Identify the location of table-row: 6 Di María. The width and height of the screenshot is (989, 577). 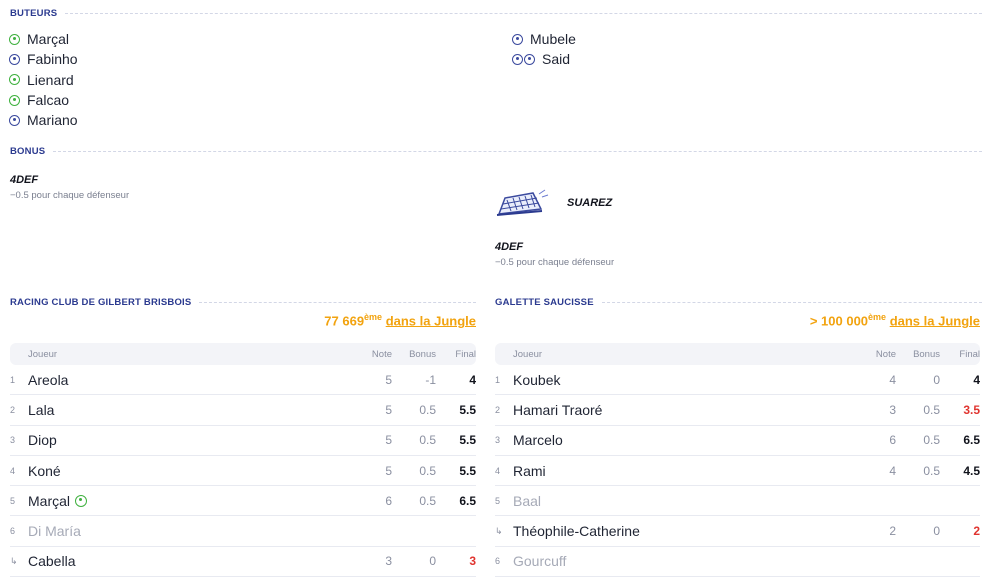
(243, 531).